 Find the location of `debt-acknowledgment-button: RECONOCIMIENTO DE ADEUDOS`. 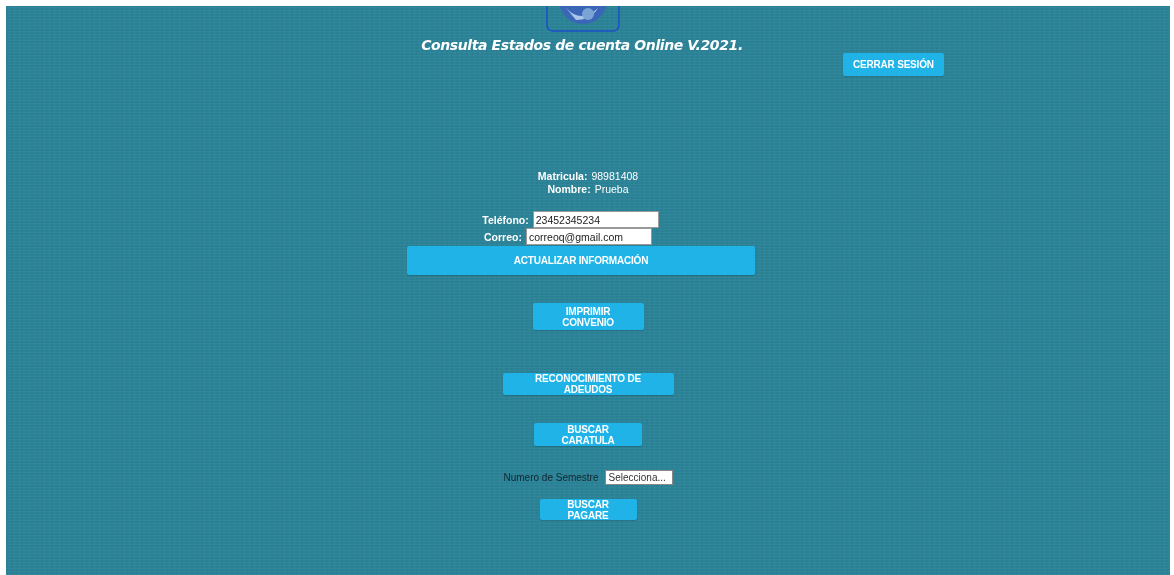

debt-acknowledgment-button: RECONOCIMIENTO DE ADEUDOS is located at coordinates (588, 384).